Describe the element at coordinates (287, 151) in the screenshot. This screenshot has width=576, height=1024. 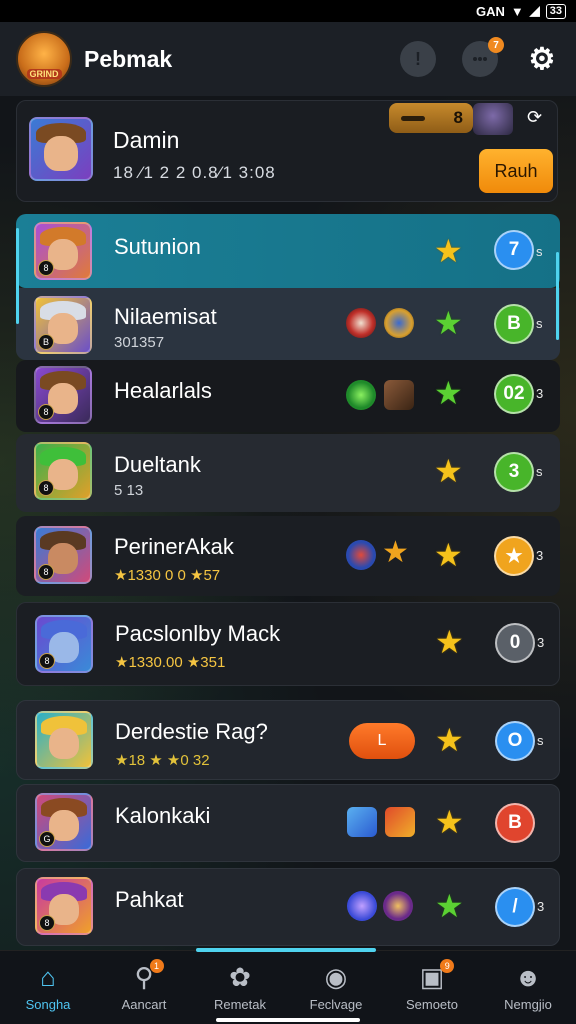
I see `profile-card: 8 ⟳ Damin 18 ⁄1 2 2 0.8⁄1 3:08 Rauh` at that location.